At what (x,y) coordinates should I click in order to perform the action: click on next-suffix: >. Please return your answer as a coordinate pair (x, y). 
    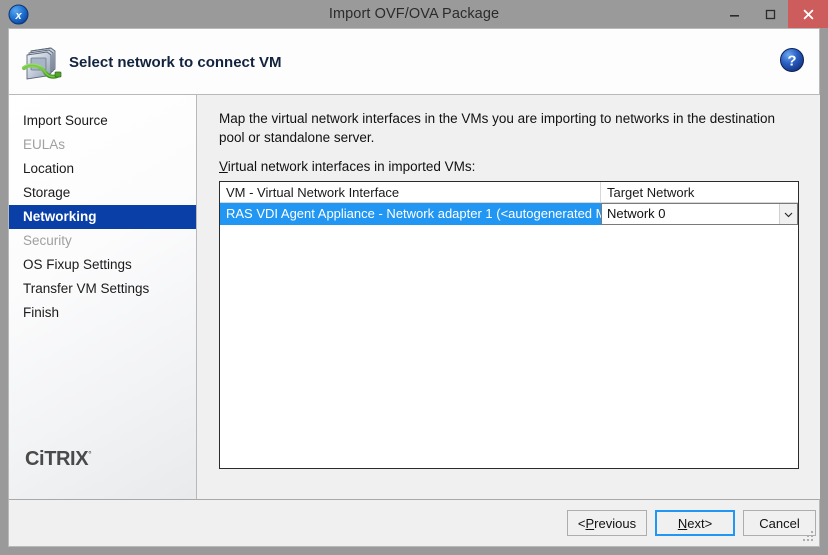
    Looking at the image, I should click on (708, 523).